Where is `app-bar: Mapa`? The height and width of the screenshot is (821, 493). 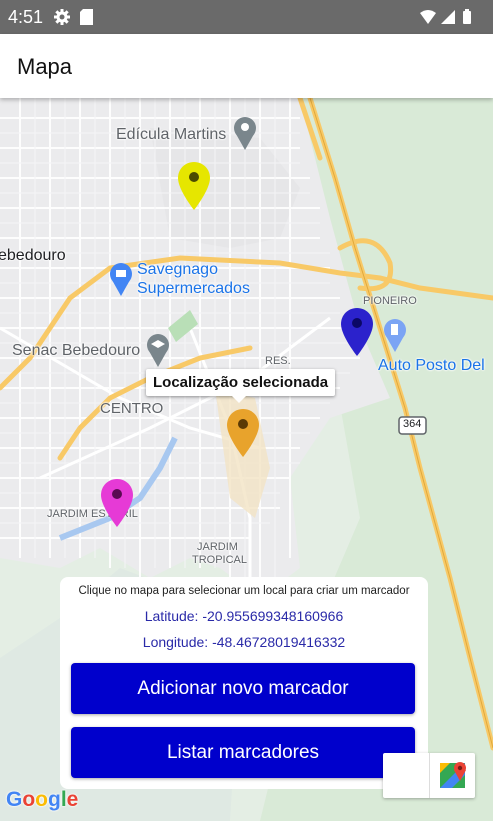
app-bar: Mapa is located at coordinates (246, 66).